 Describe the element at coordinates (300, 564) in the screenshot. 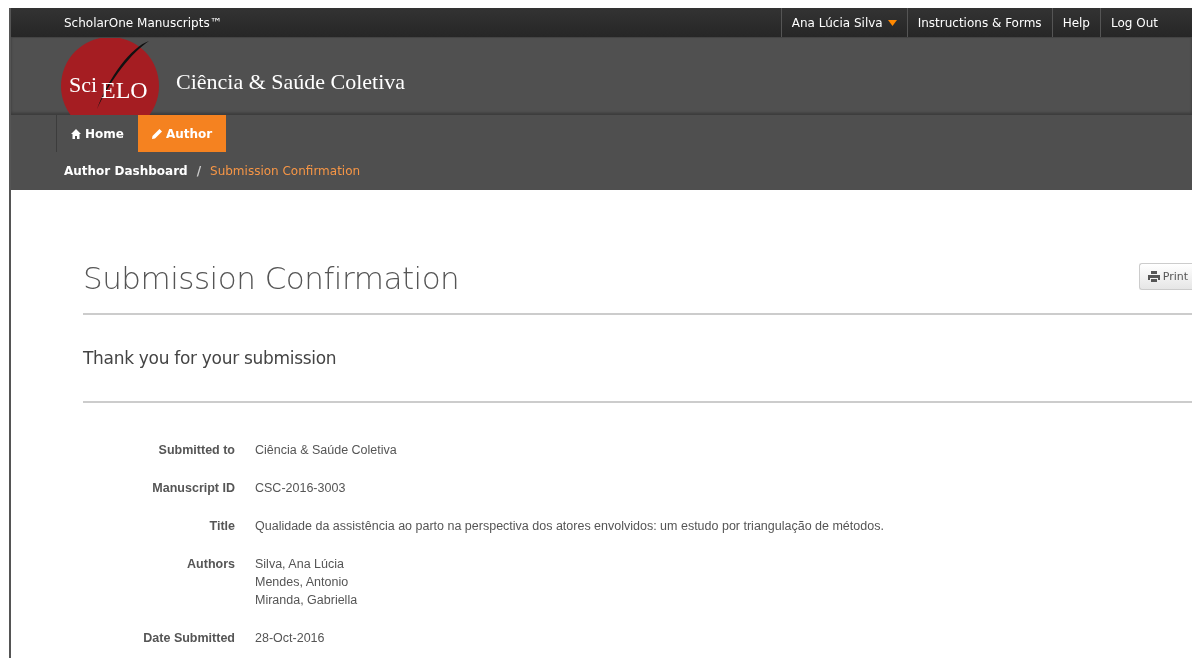

I see `field-value: Silva, Ana Lúcia` at that location.